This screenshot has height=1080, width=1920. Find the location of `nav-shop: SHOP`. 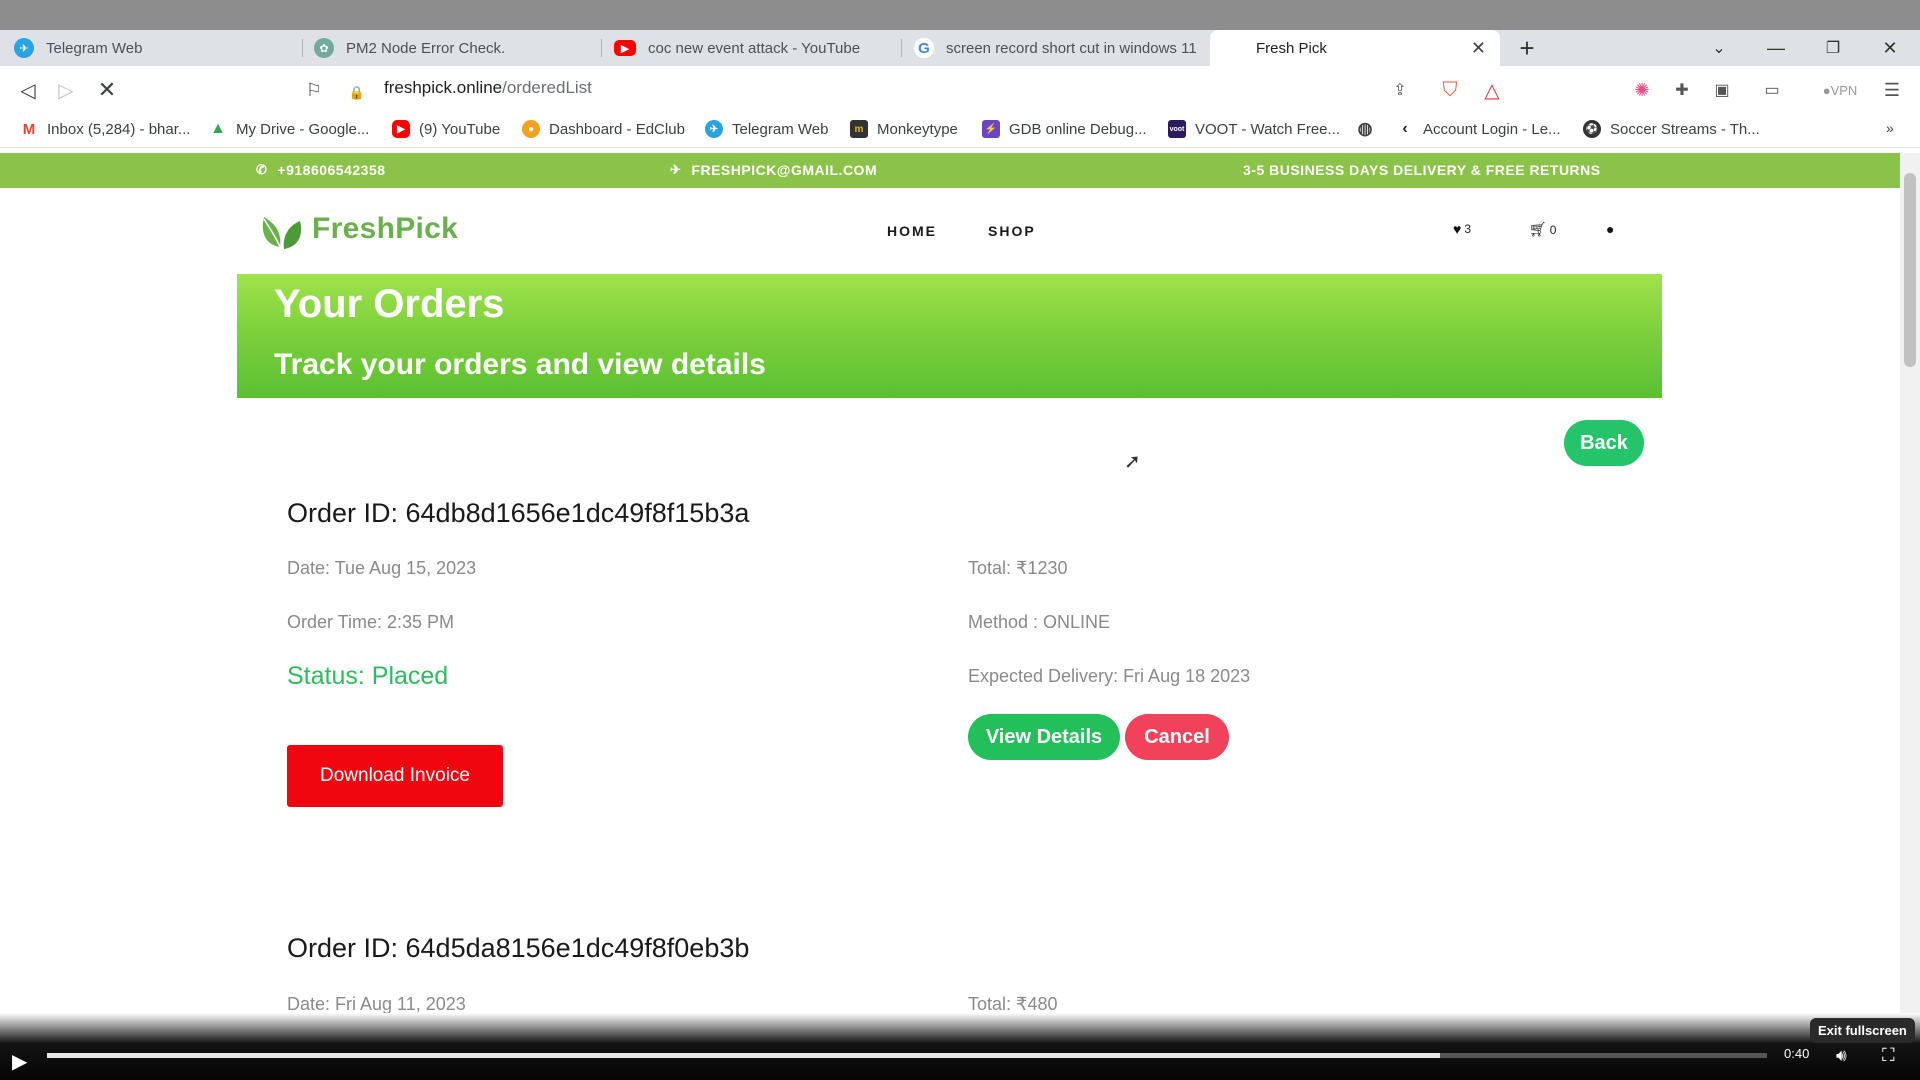

nav-shop: SHOP is located at coordinates (1012, 231).